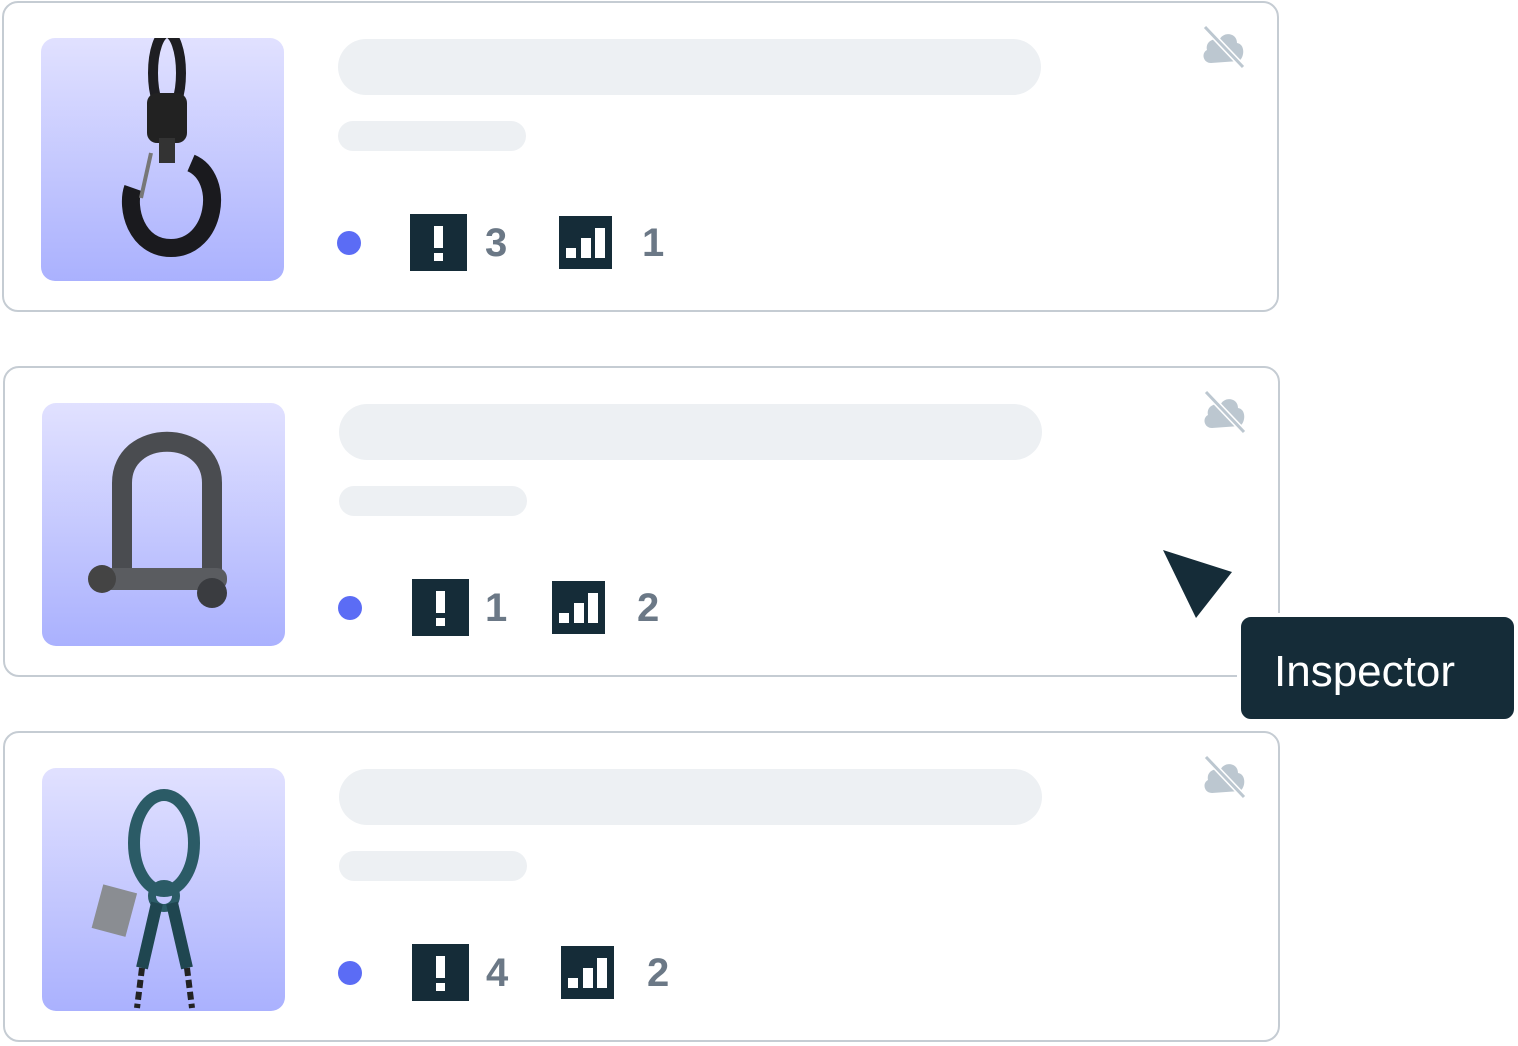 The height and width of the screenshot is (1046, 1518). What do you see at coordinates (163, 889) in the screenshot?
I see `product-image-master-link` at bounding box center [163, 889].